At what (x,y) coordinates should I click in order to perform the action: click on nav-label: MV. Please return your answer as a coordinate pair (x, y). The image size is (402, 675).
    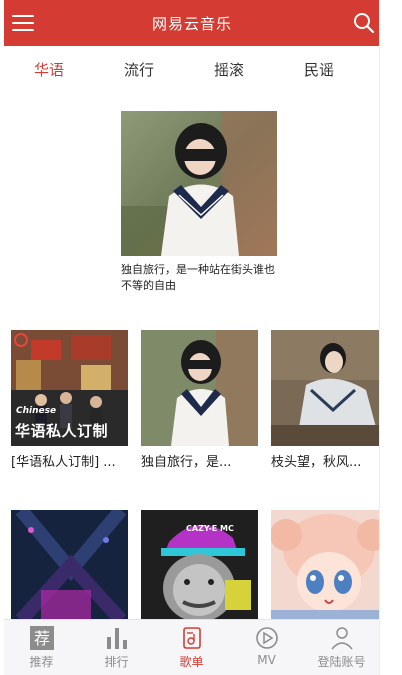
    Looking at the image, I should click on (266, 660).